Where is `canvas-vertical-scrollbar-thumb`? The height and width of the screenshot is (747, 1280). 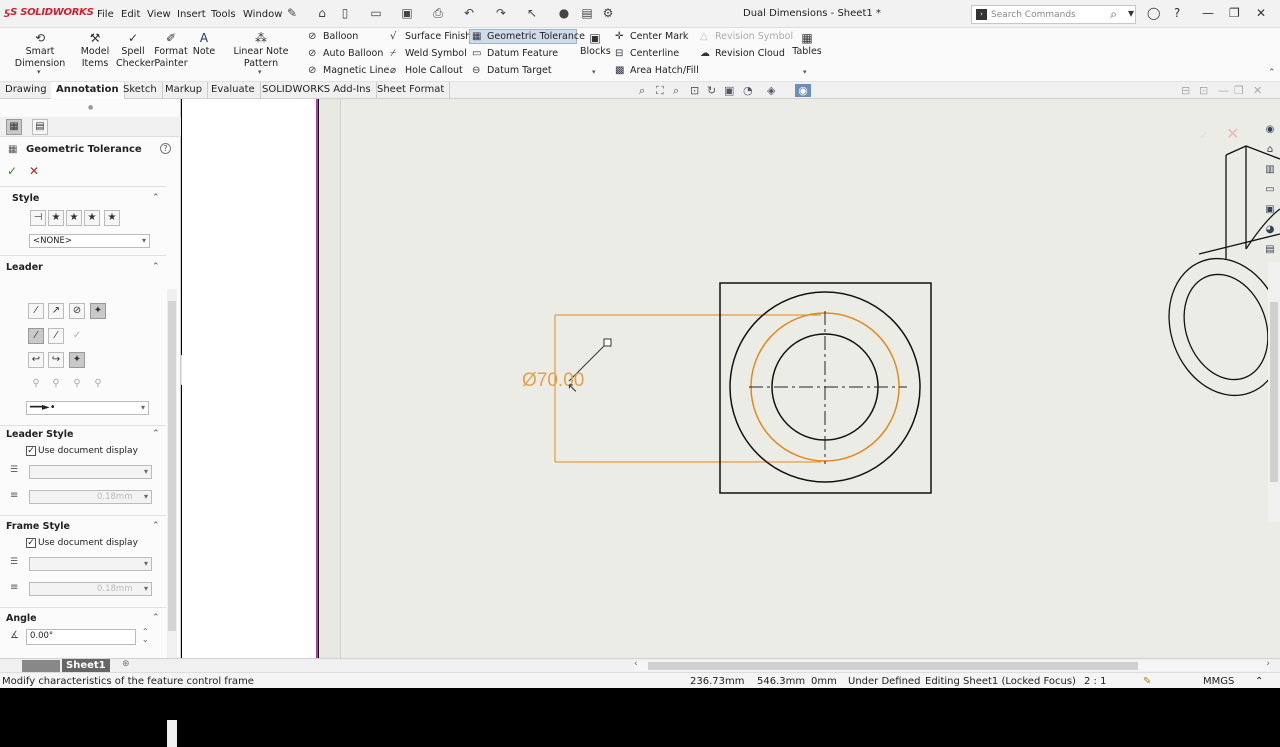 canvas-vertical-scrollbar-thumb is located at coordinates (1274, 392).